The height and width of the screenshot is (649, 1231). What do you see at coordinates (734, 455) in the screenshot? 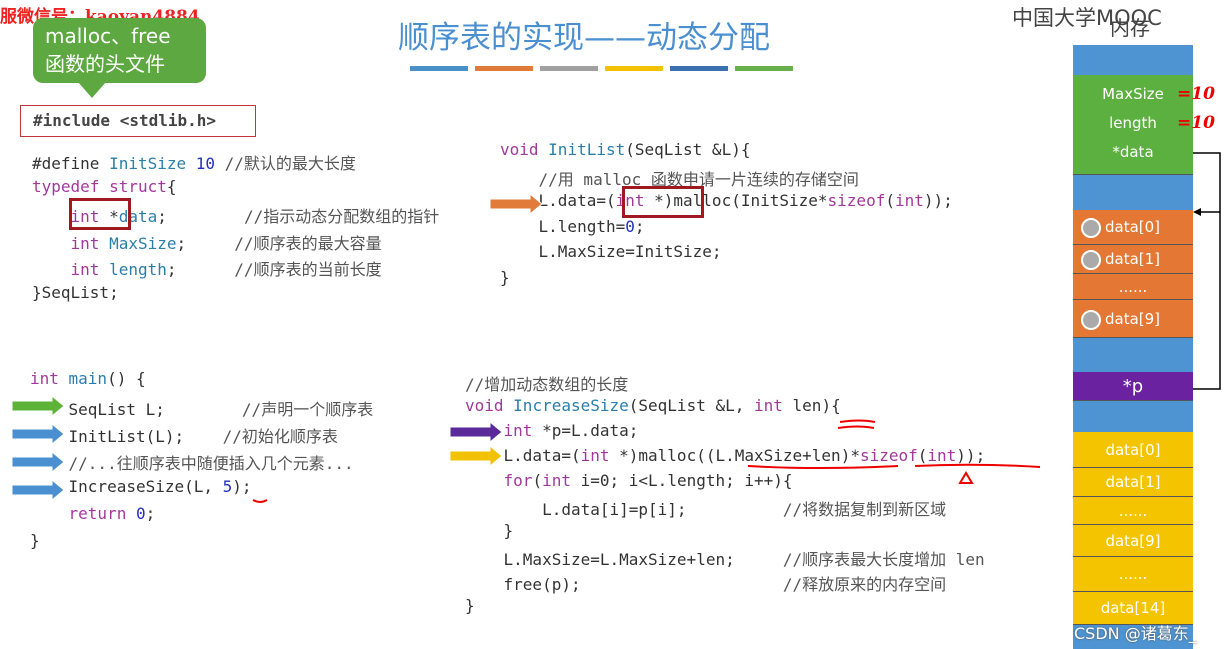
I see `code-token: *)malloc((L.MaxSize+len)*` at bounding box center [734, 455].